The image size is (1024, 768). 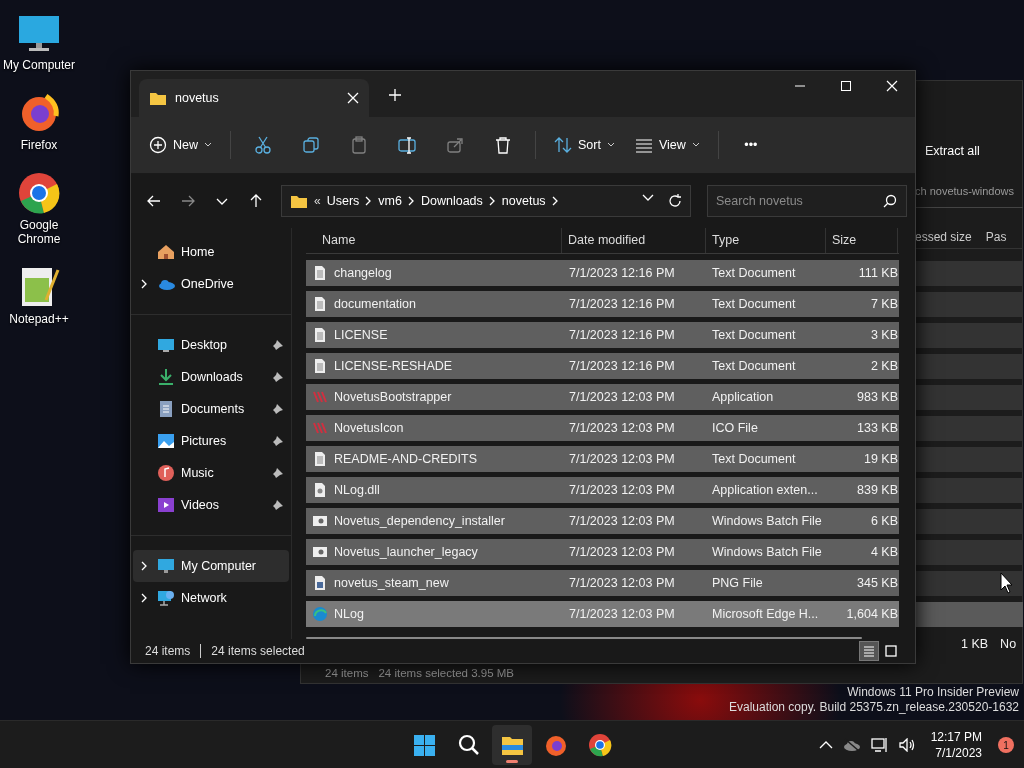 What do you see at coordinates (602, 489) in the screenshot?
I see `file-row: NLog.dll 7/1/2023 12:03 PM Application exten... 839 KB` at bounding box center [602, 489].